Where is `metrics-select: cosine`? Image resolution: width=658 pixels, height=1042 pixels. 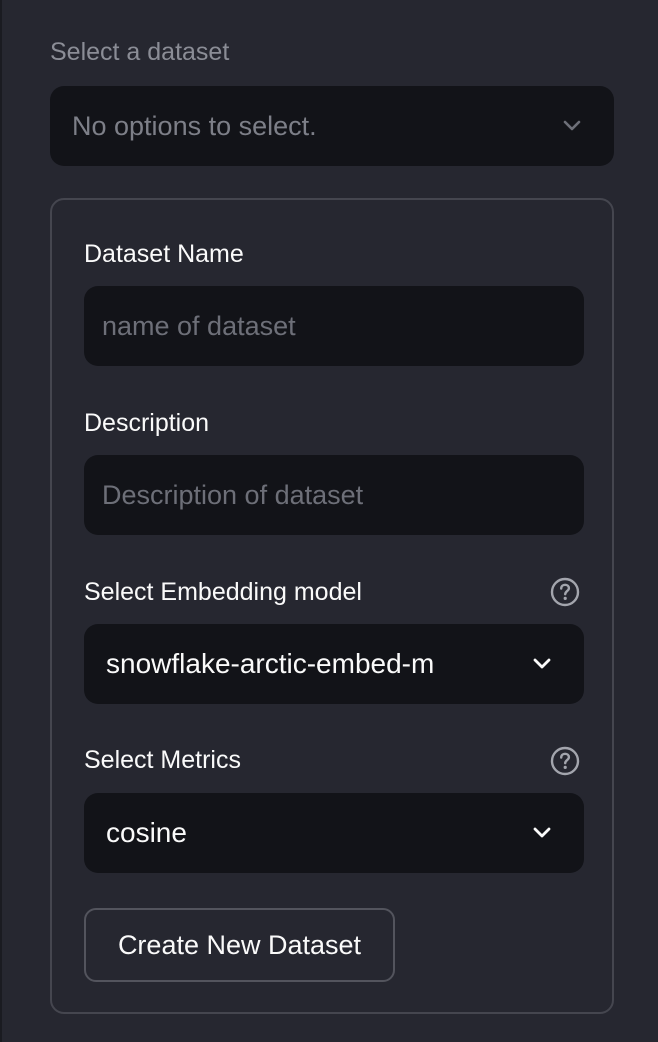 metrics-select: cosine is located at coordinates (334, 833).